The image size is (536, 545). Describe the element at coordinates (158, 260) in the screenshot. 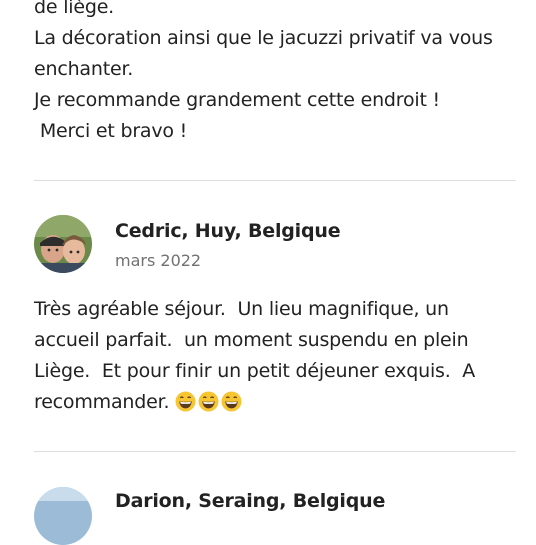

I see `review-date: mars 2022` at that location.